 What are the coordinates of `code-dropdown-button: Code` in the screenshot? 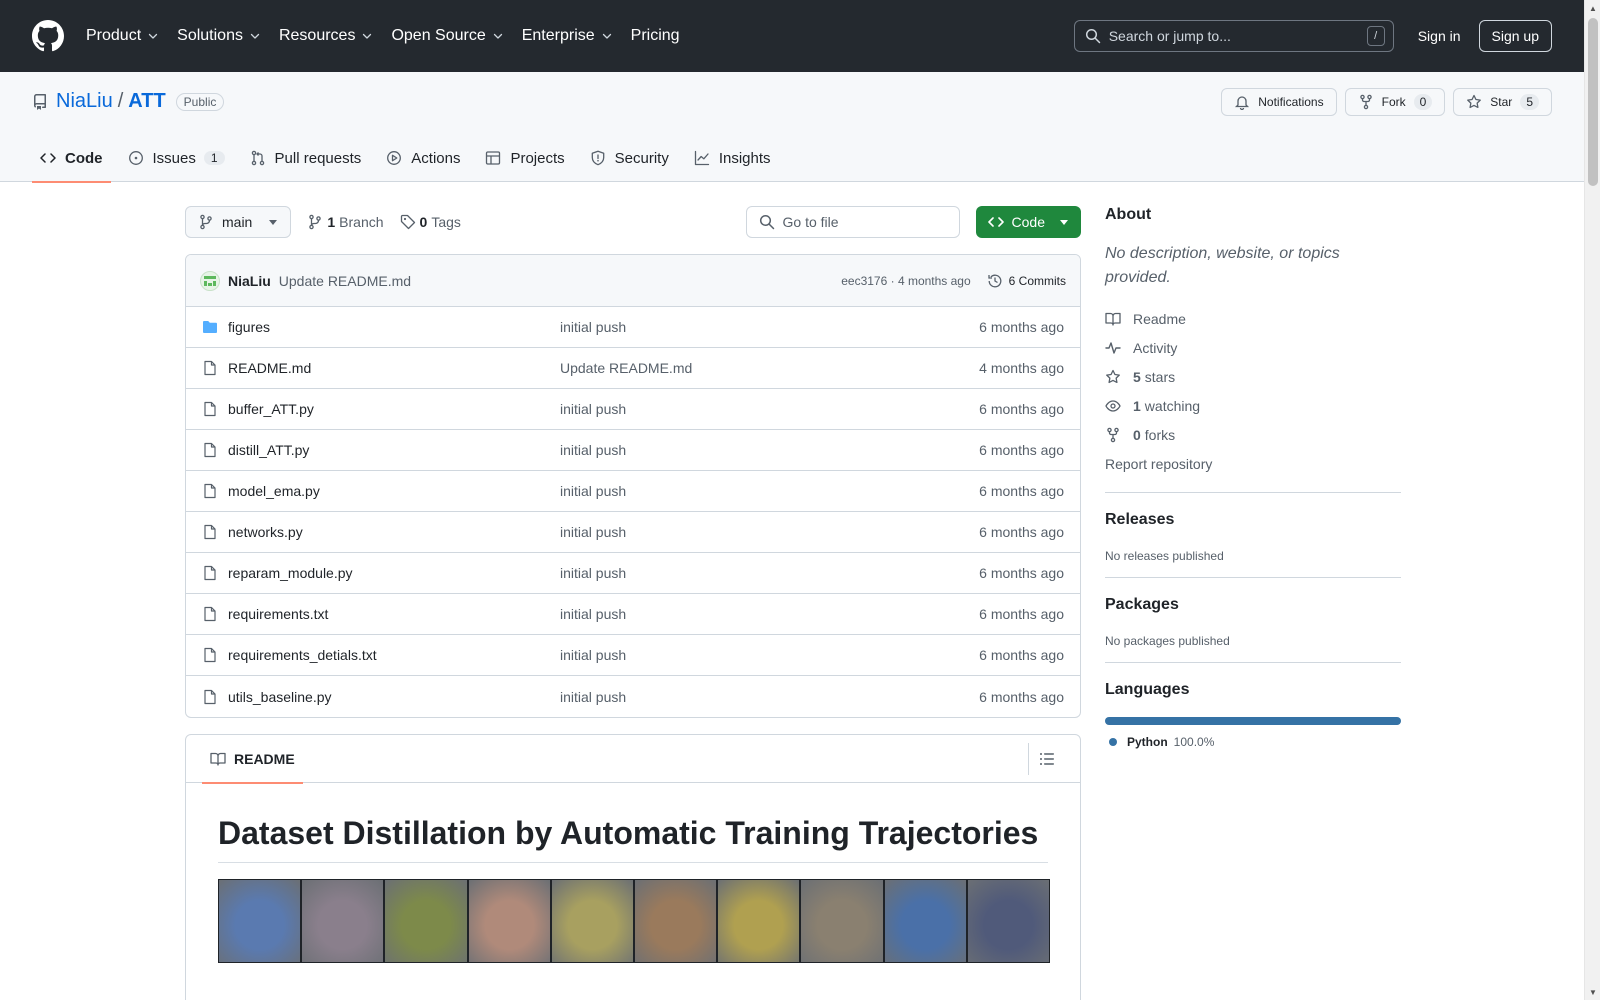 It's located at (1028, 222).